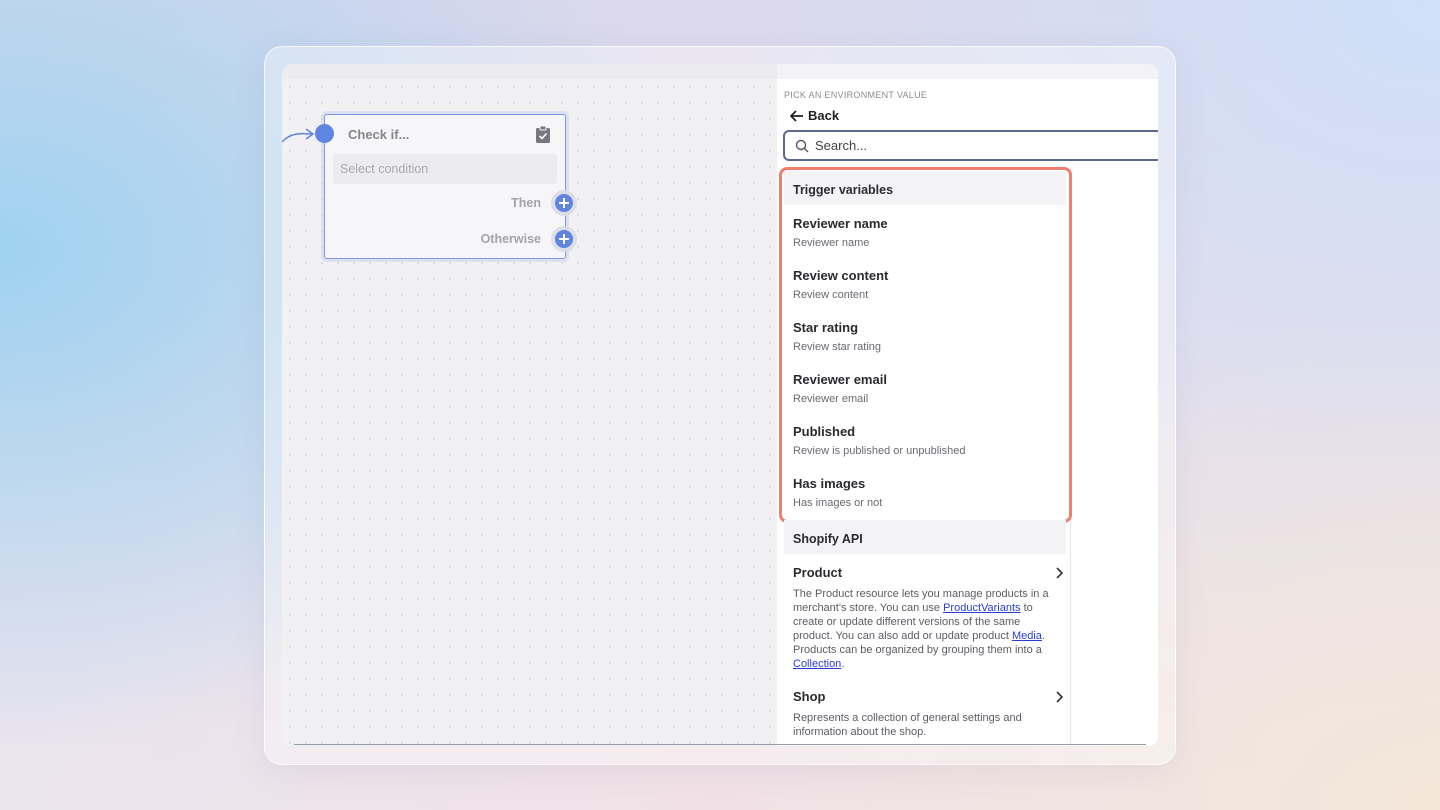 The height and width of the screenshot is (810, 1440). Describe the element at coordinates (818, 572) in the screenshot. I see `api-item-name: Product` at that location.